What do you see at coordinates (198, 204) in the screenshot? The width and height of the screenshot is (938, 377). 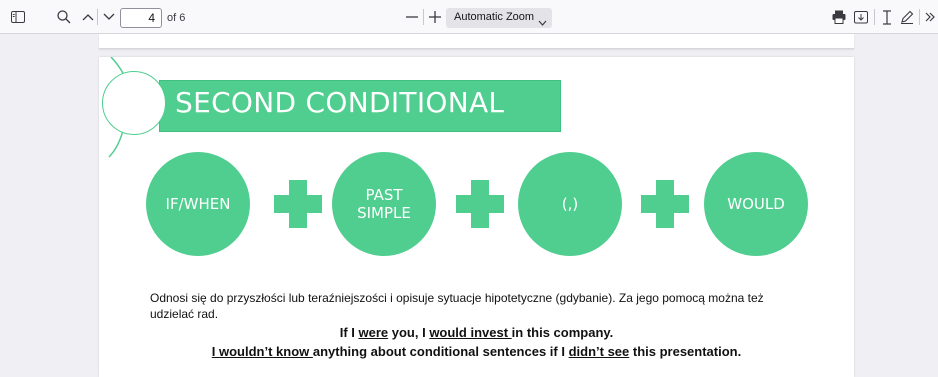 I see `formula-circle-if-when: IF/WHEN` at bounding box center [198, 204].